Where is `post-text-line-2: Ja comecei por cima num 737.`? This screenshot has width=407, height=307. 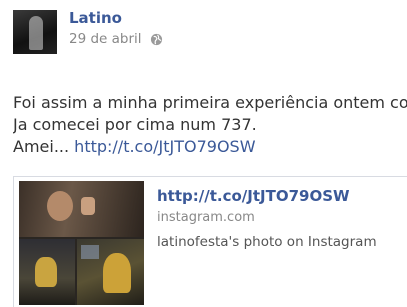 post-text-line-2: Ja comecei por cima num 737. is located at coordinates (135, 124).